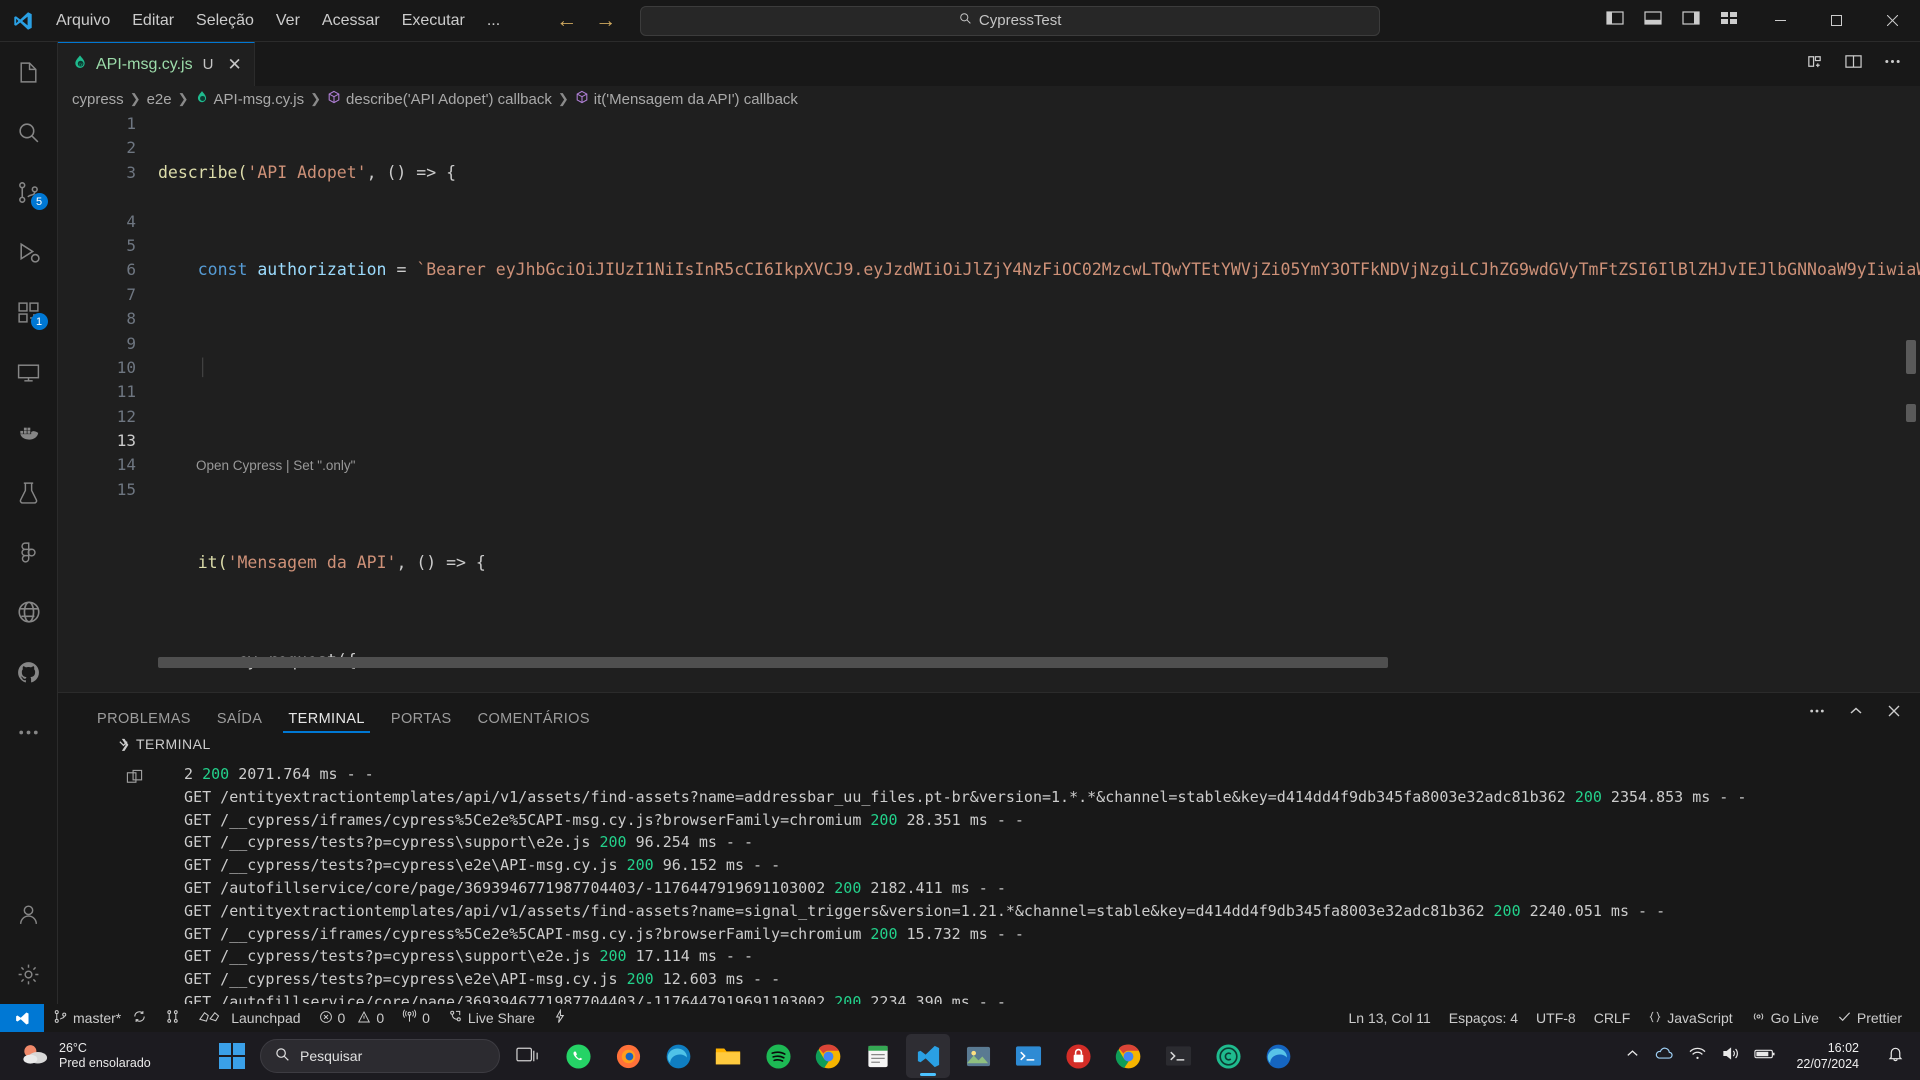  I want to click on code-token-const: const, so click(222, 270).